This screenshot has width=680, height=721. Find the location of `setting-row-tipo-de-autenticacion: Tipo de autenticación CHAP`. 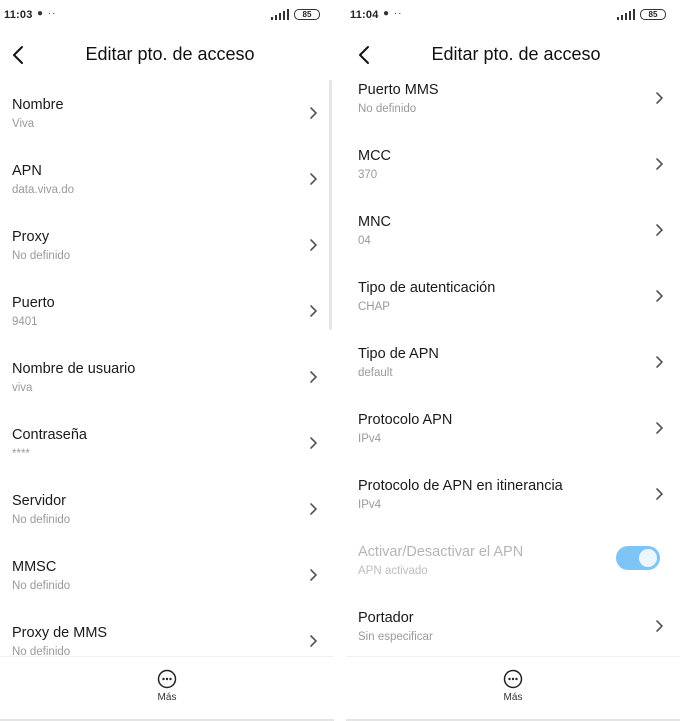

setting-row-tipo-de-autenticacion: Tipo de autenticación CHAP is located at coordinates (513, 313).